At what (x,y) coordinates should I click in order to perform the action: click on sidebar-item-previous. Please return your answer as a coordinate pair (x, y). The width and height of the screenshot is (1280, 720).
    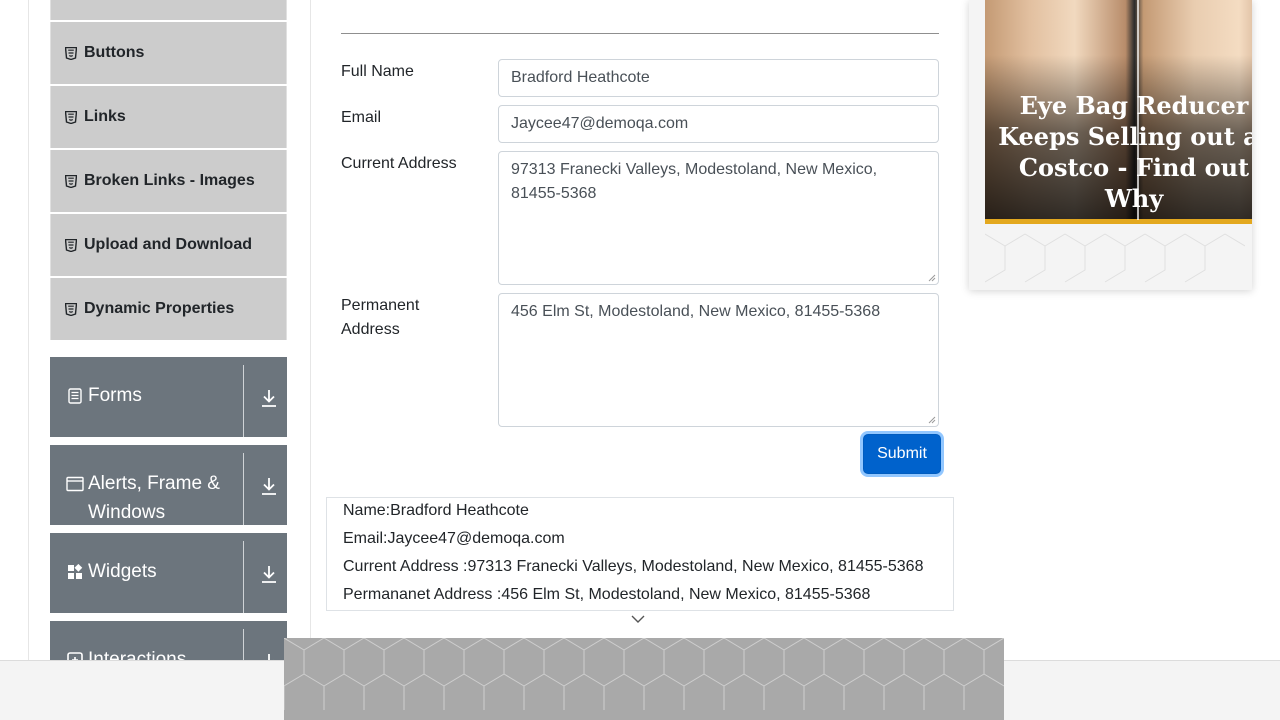
    Looking at the image, I should click on (168, 10).